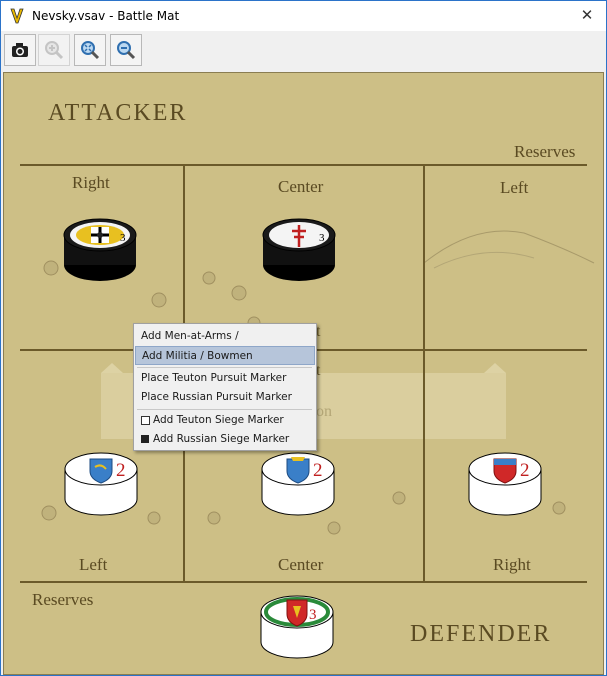 The width and height of the screenshot is (607, 676). Describe the element at coordinates (303, 16) in the screenshot. I see `title-bar: Nevsky.vsav - Battle Mat ✕` at that location.